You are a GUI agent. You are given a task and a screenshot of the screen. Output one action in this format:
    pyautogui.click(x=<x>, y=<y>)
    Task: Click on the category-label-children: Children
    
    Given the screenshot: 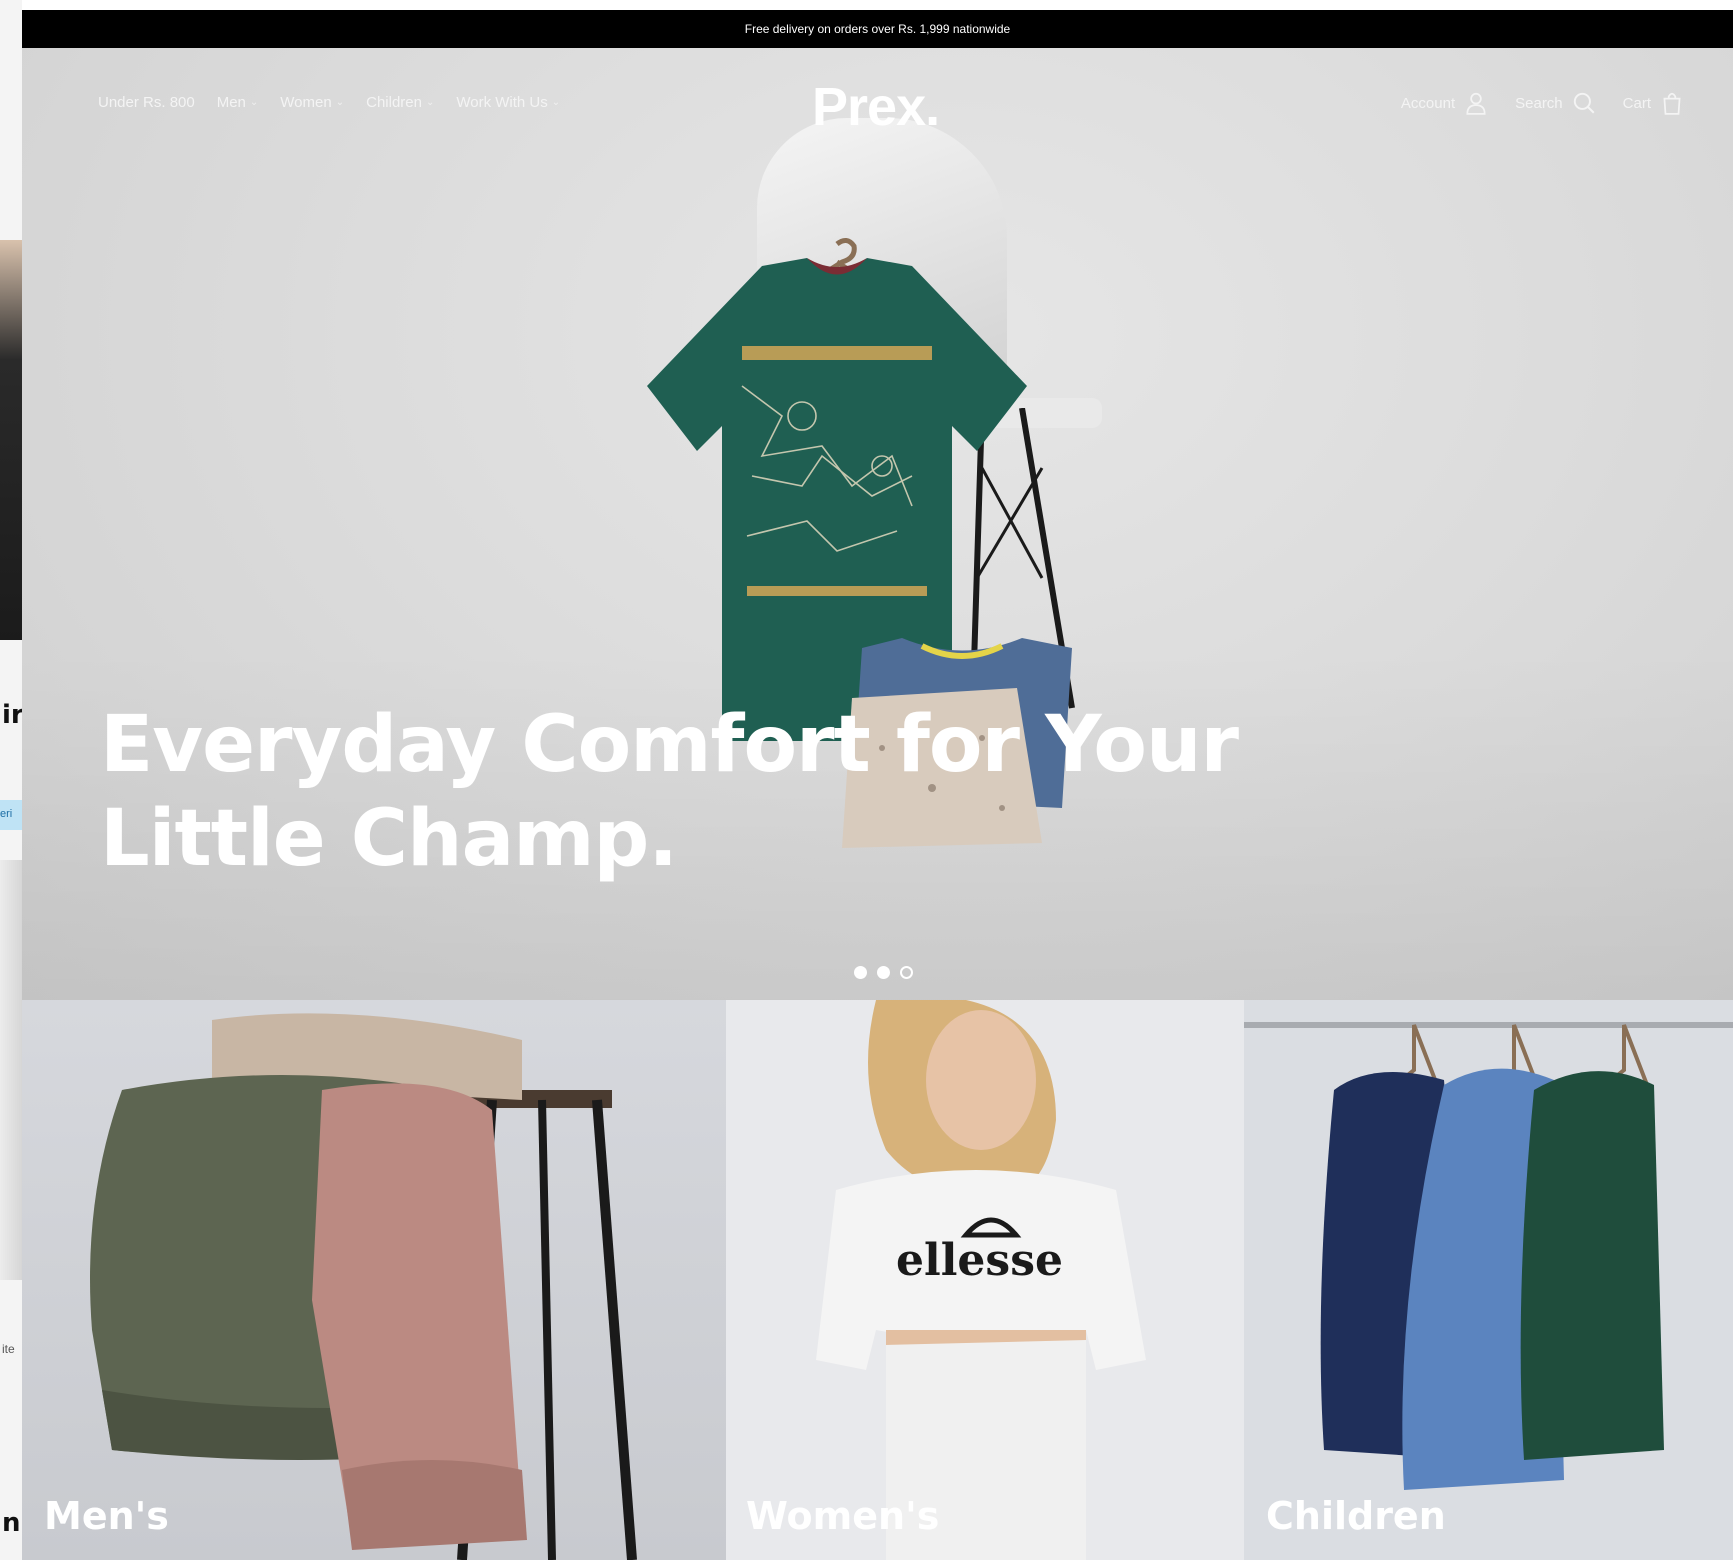 What is the action you would take?
    pyautogui.click(x=1356, y=1516)
    